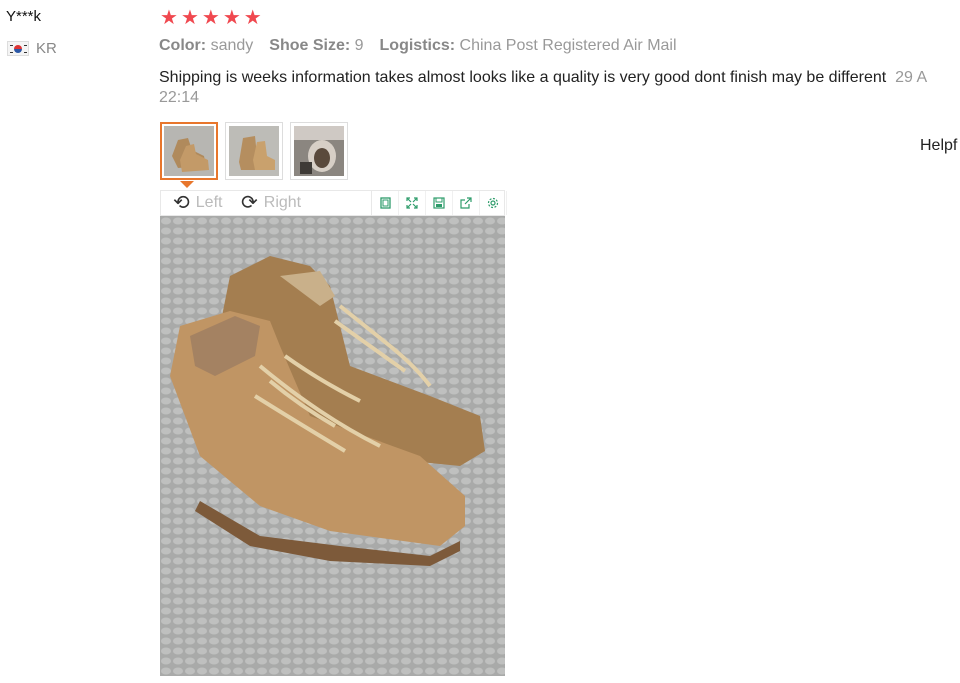  What do you see at coordinates (316, 45) in the screenshot?
I see `attr-shoe-size: Shoe Size: 9` at bounding box center [316, 45].